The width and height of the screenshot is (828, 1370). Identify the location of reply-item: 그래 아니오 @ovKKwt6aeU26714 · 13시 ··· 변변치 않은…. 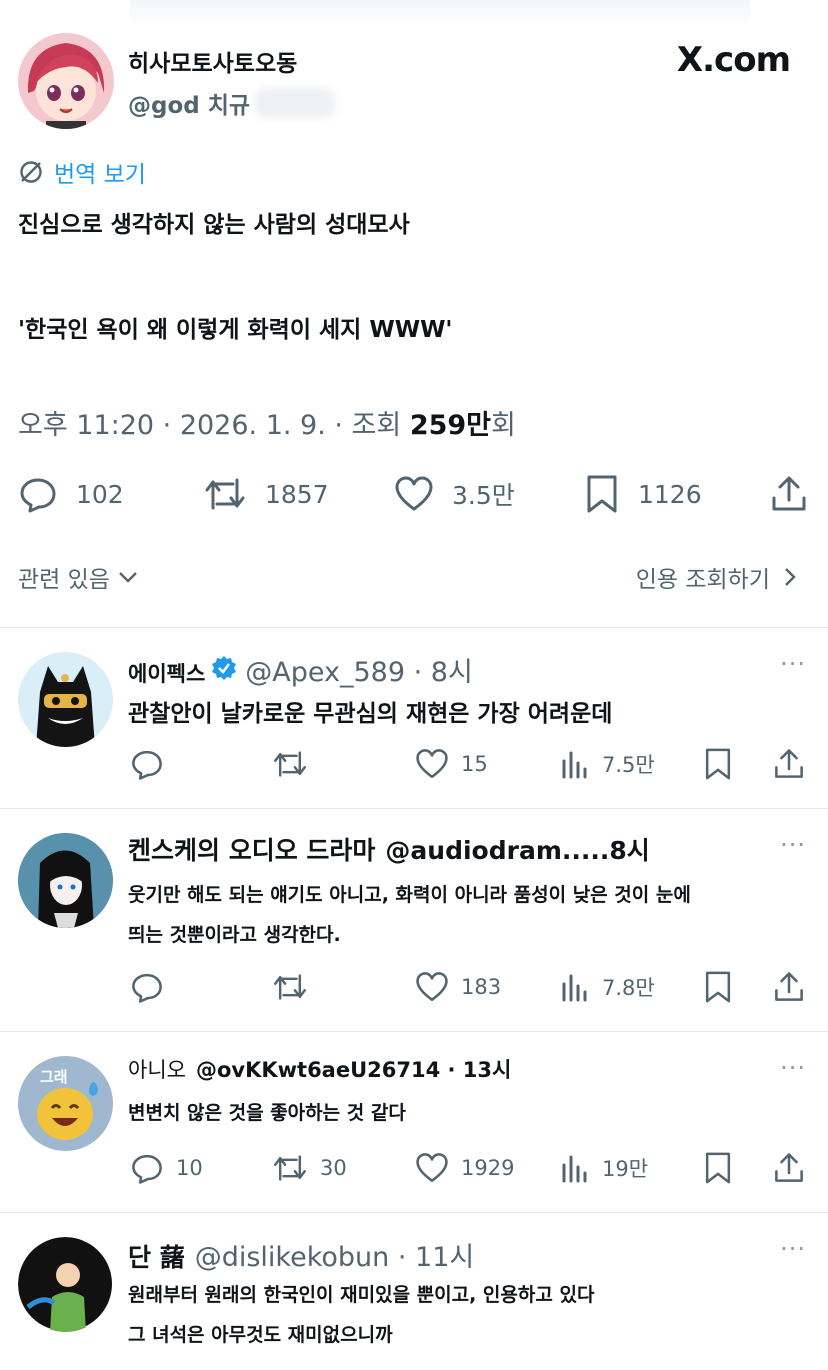
(414, 1122).